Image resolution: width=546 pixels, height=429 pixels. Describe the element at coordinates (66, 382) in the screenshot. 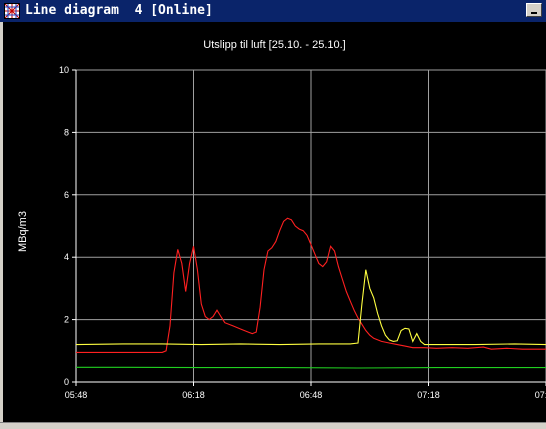

I see `y-tick-label: 0` at that location.